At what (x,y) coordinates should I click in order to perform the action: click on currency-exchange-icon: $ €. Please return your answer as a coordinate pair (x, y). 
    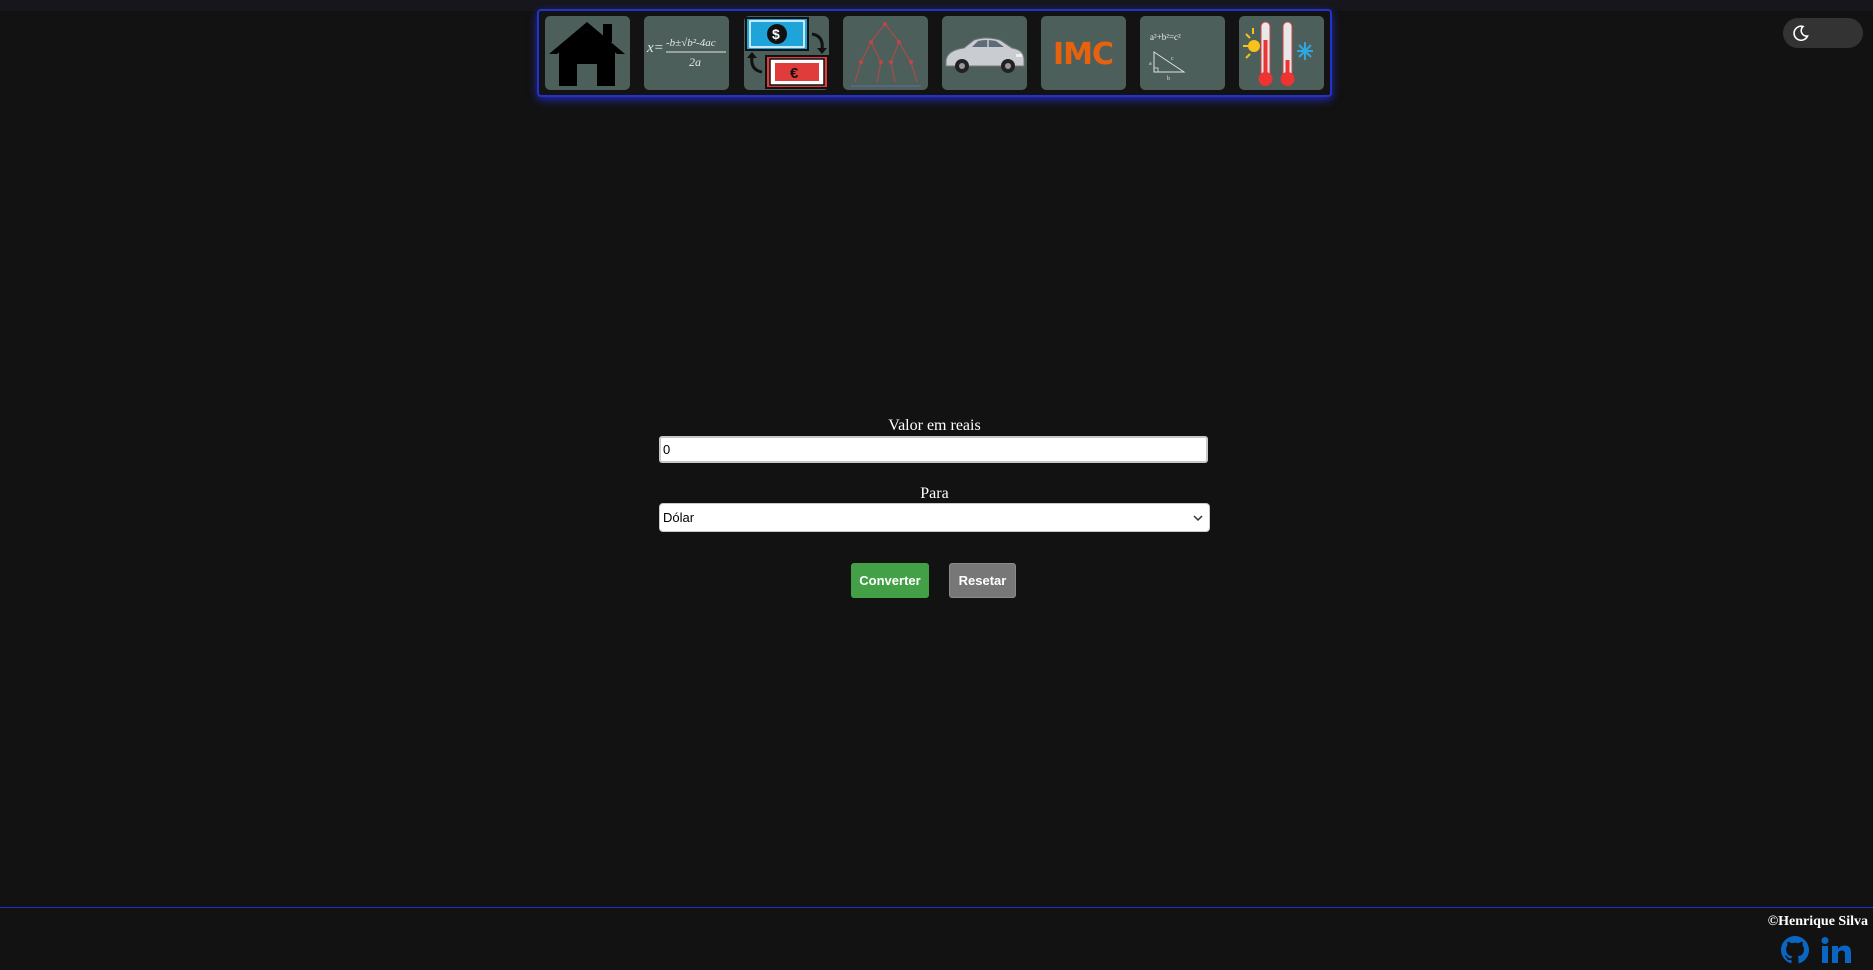
    Looking at the image, I should click on (787, 53).